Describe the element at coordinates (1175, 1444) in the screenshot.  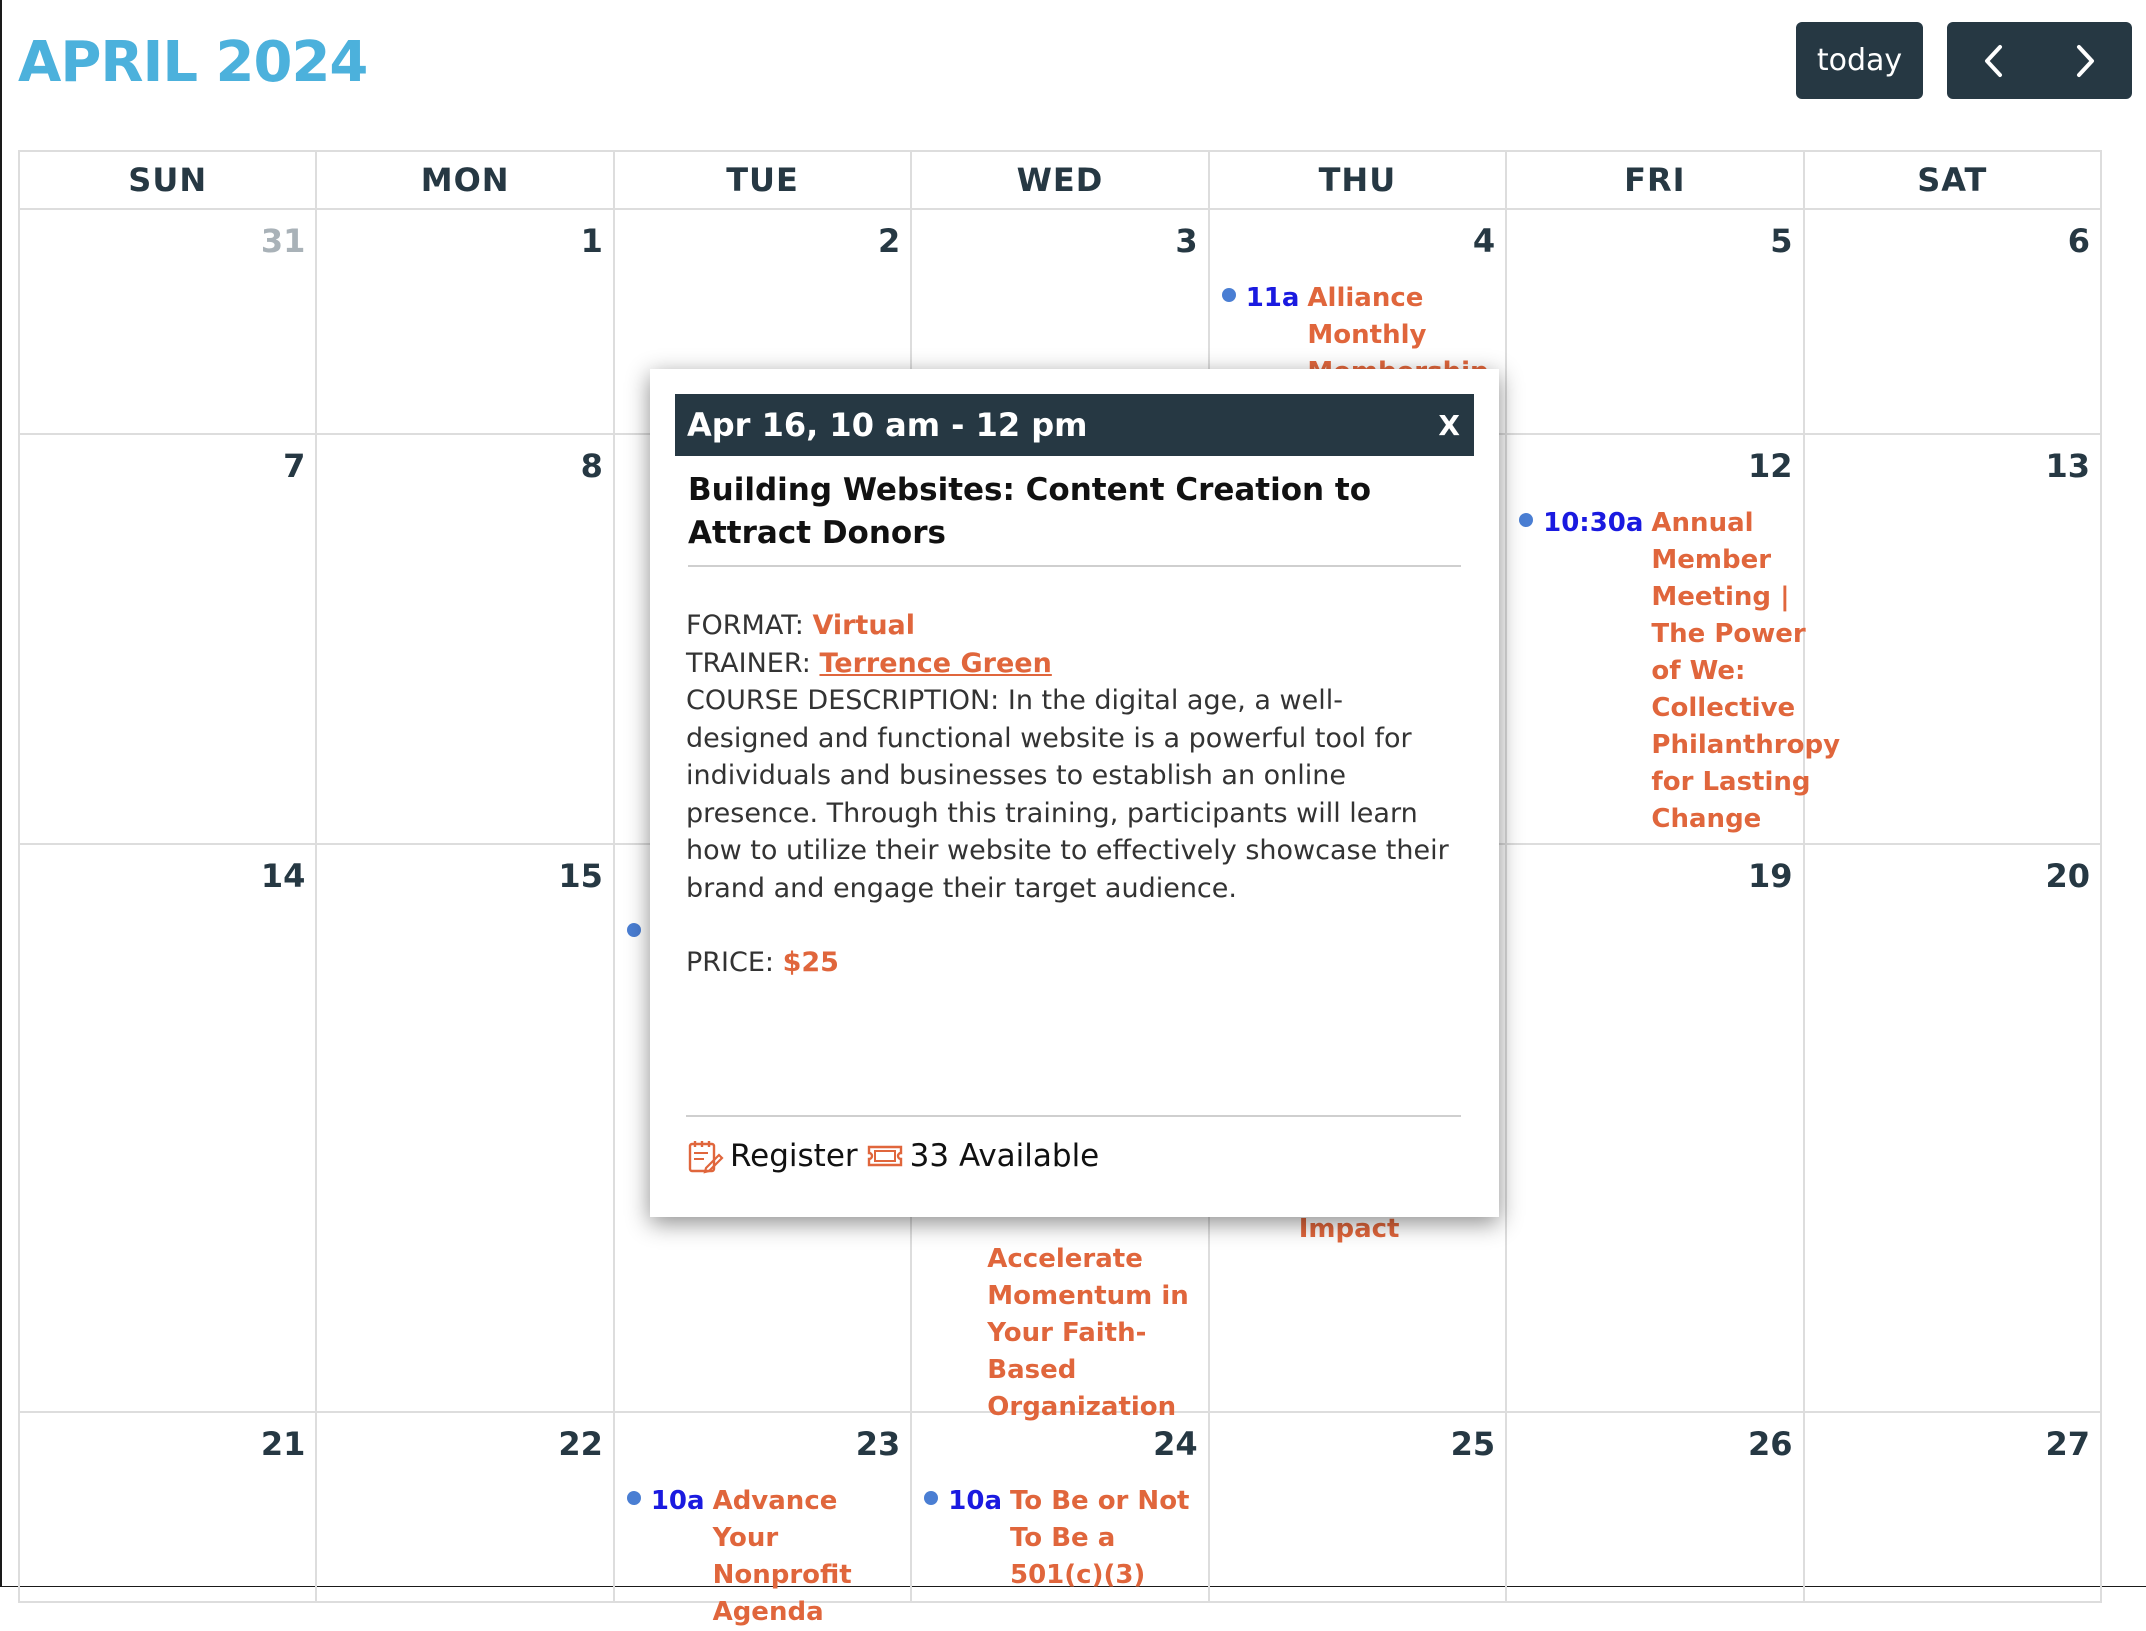
I see `day-number: 24` at that location.